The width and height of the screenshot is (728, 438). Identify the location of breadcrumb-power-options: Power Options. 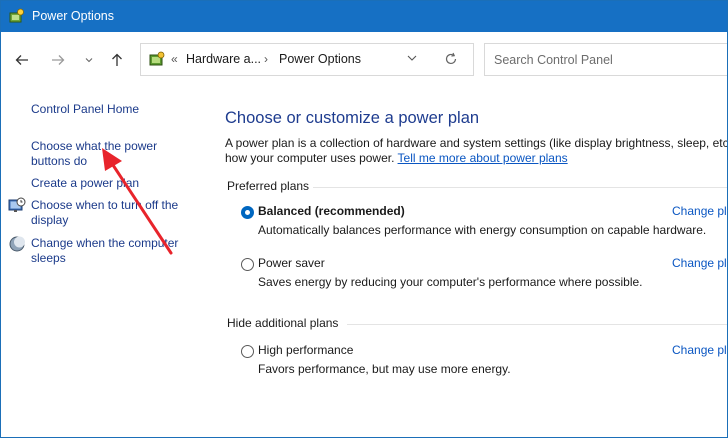
(320, 59).